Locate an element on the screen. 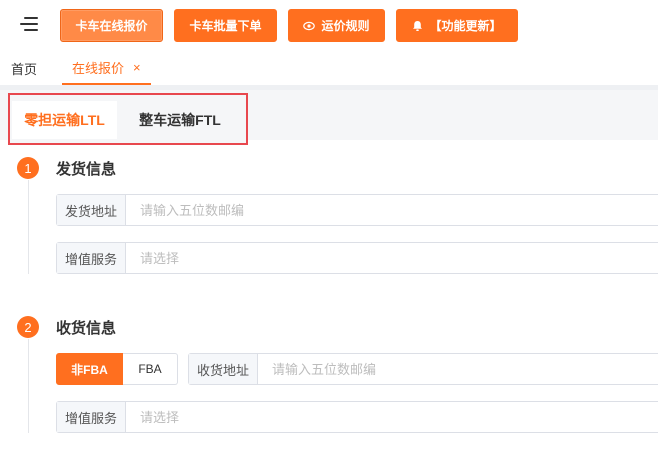  tab-home: 首页 is located at coordinates (24, 68).